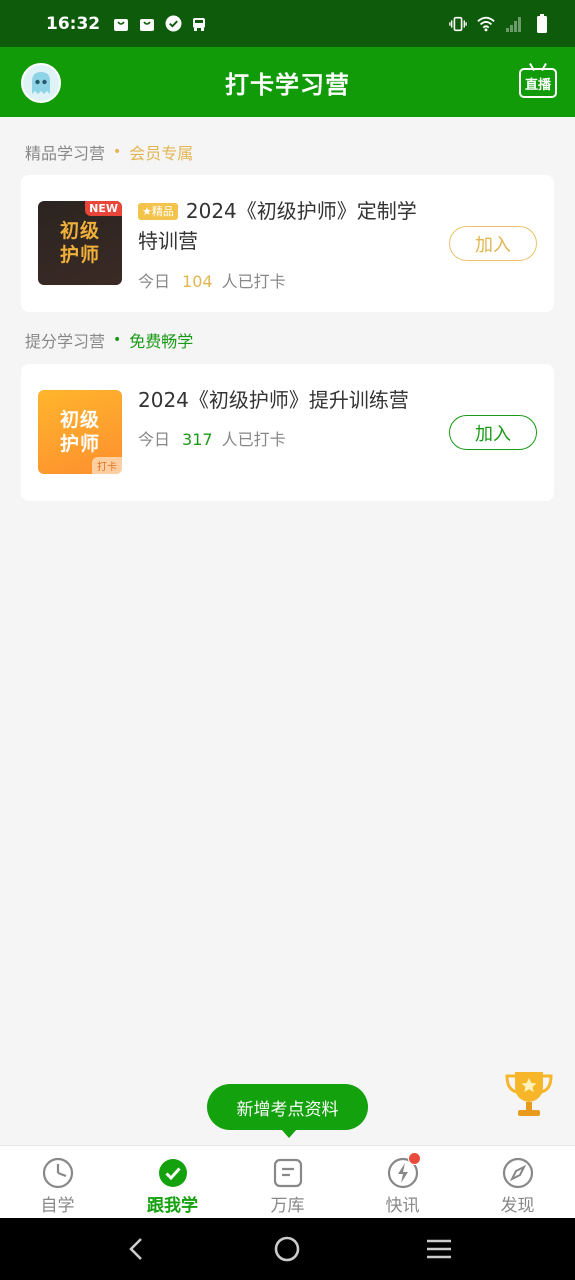 The width and height of the screenshot is (575, 1280). What do you see at coordinates (277, 226) in the screenshot?
I see `card-title-text: 2024《初级护师》定制学特训营` at bounding box center [277, 226].